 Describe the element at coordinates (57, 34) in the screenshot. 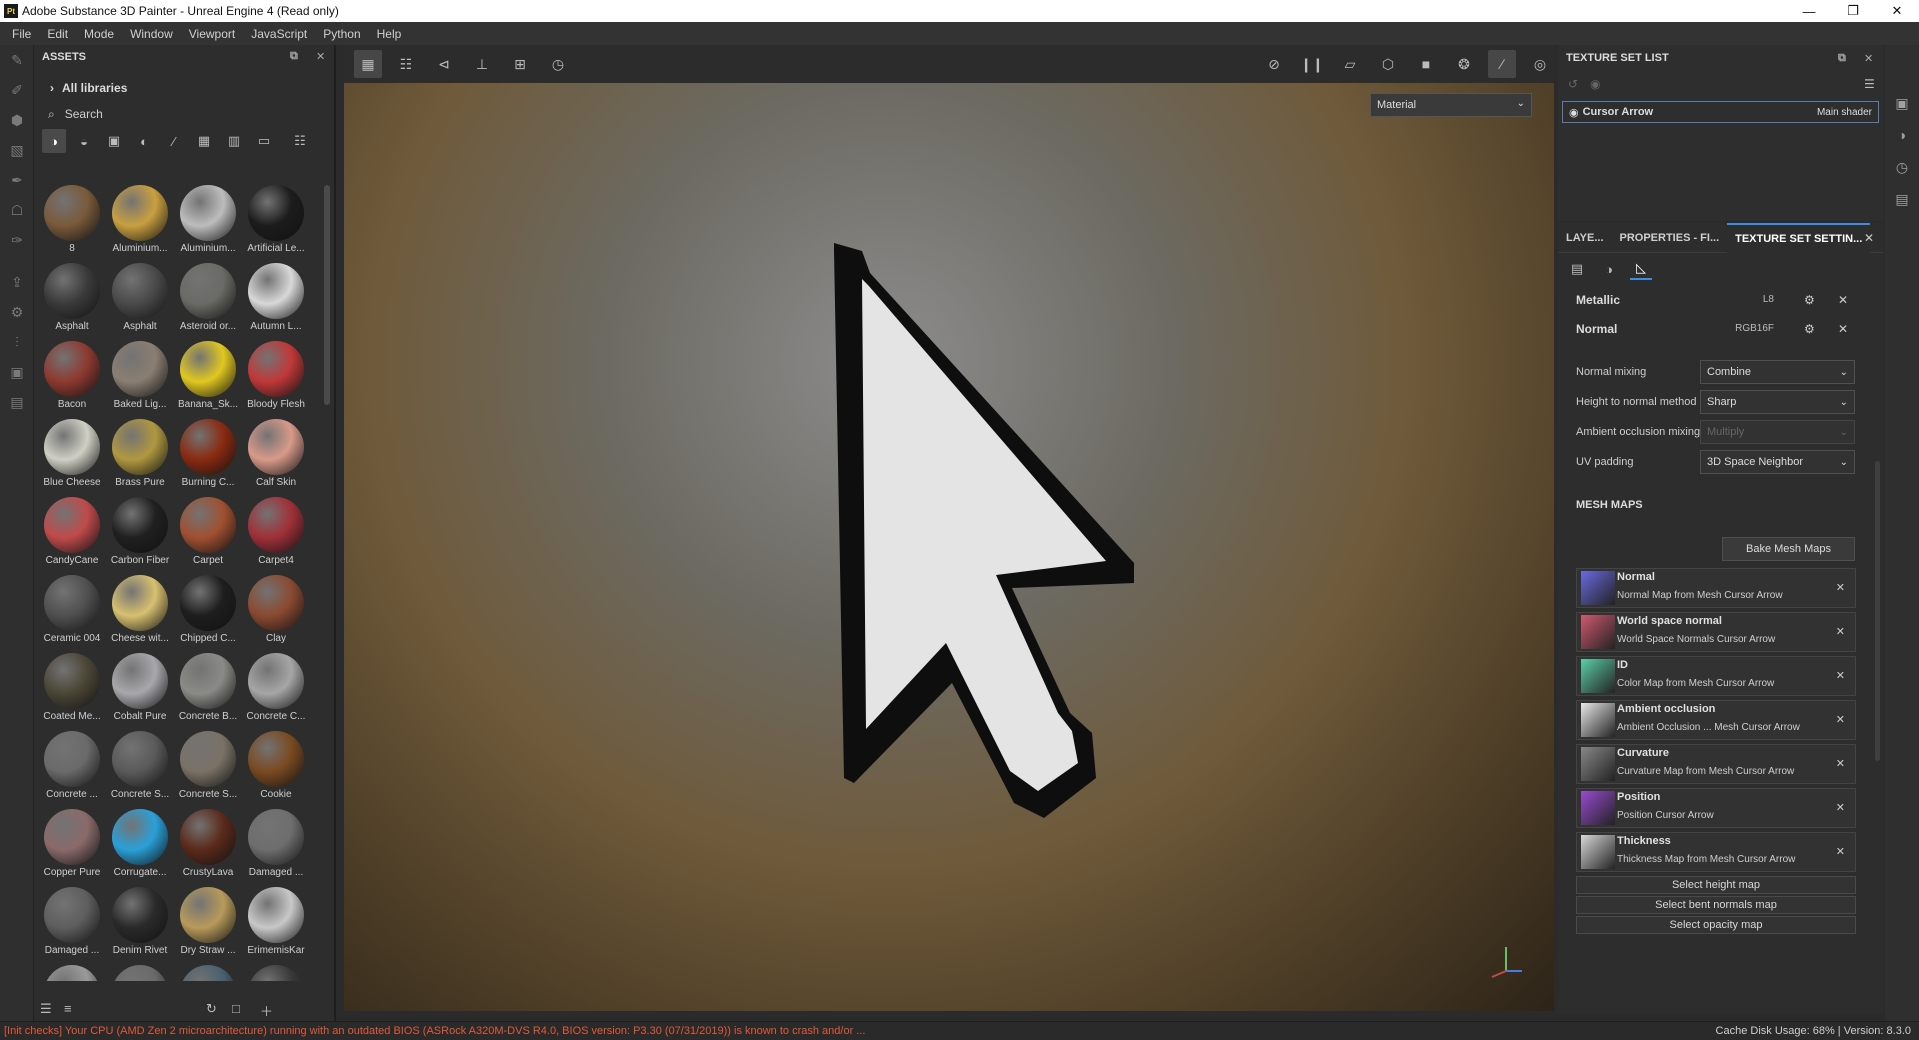

I see `menu-edit: Edit` at that location.